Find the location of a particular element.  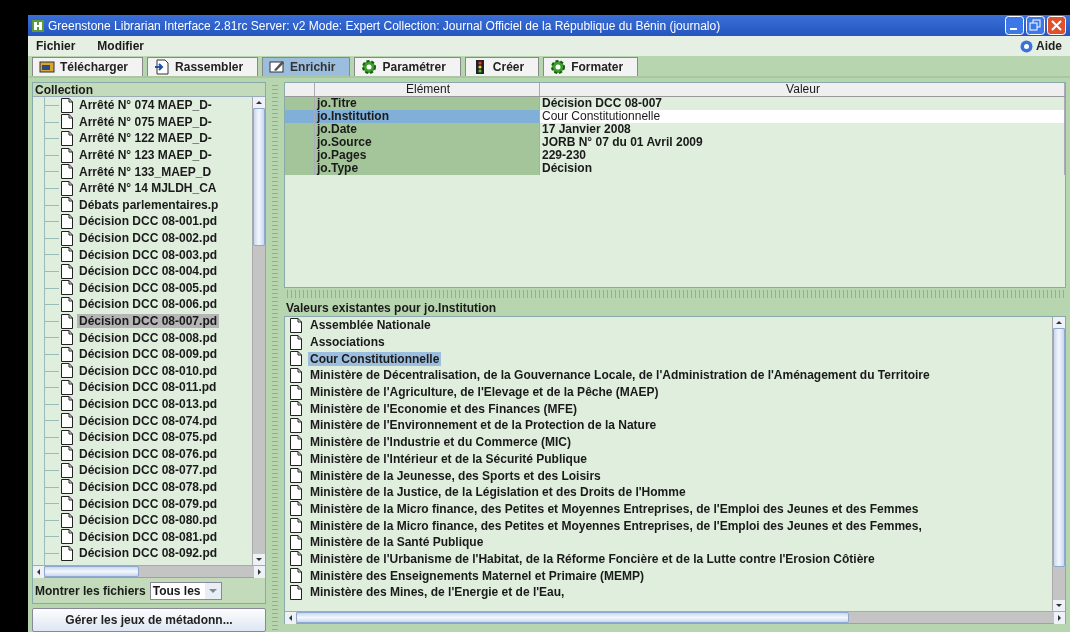

tree-item: Décision DCC 08-003.pd is located at coordinates (148, 254).